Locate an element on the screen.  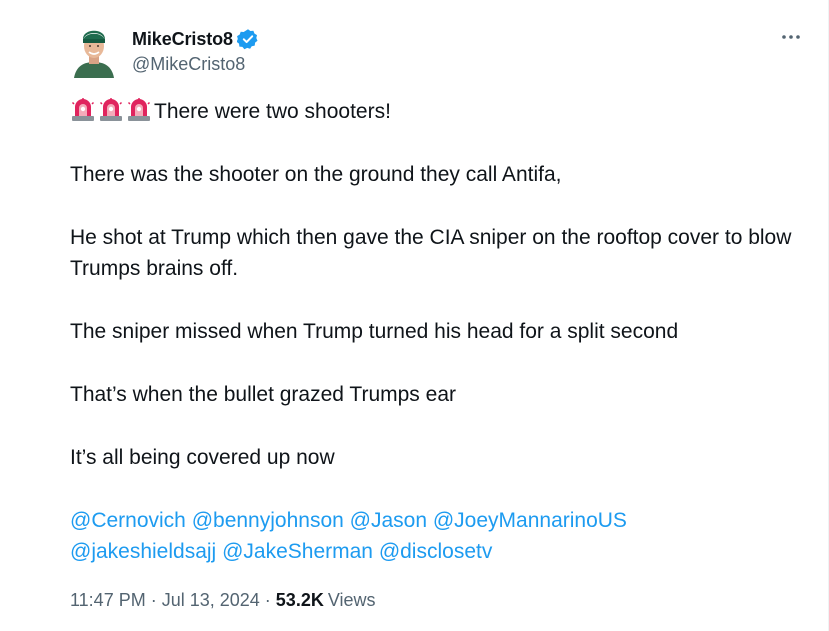
tweet-header: MikeCristo8 @MikeCristo8 is located at coordinates (440, 52).